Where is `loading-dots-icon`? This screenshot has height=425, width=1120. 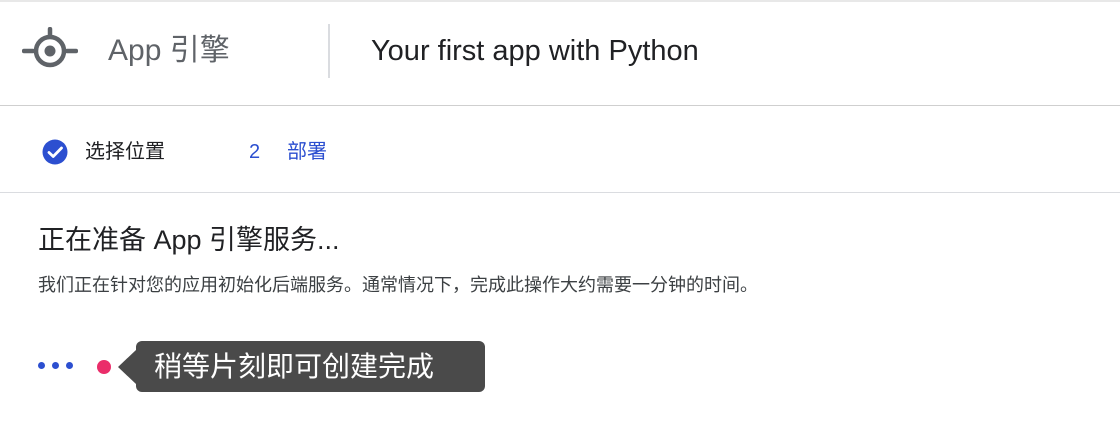 loading-dots-icon is located at coordinates (56, 366).